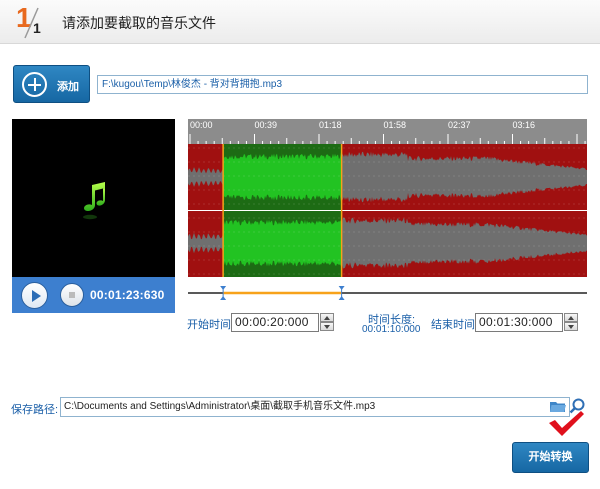 Image resolution: width=600 pixels, height=489 pixels. Describe the element at coordinates (330, 125) in the screenshot. I see `timeline-tick-label: 01:18` at that location.